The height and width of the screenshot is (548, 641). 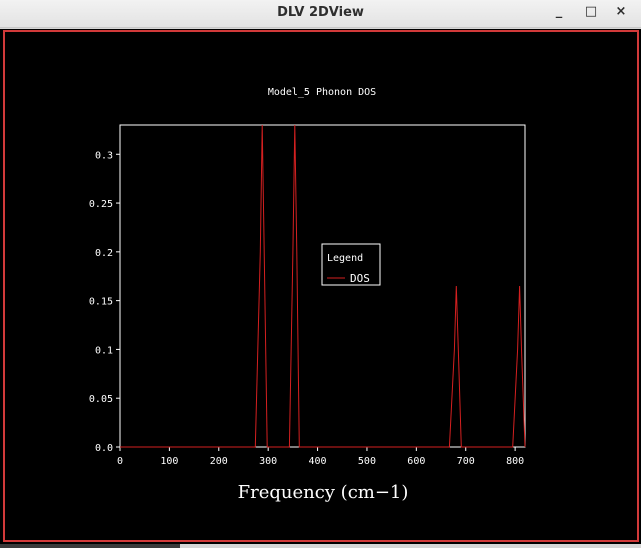 I want to click on x-axis: 0 100 200 300 400 500 600 700 800, so click(x=320, y=457).